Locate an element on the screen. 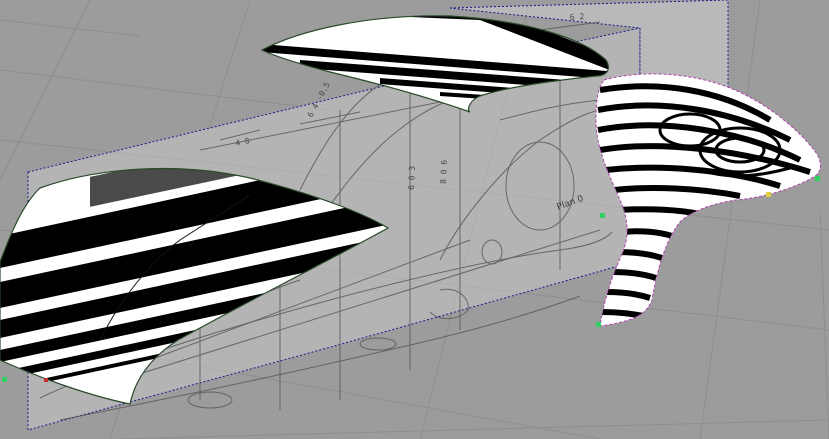  dimension-label: 8 0 6 is located at coordinates (444, 172).